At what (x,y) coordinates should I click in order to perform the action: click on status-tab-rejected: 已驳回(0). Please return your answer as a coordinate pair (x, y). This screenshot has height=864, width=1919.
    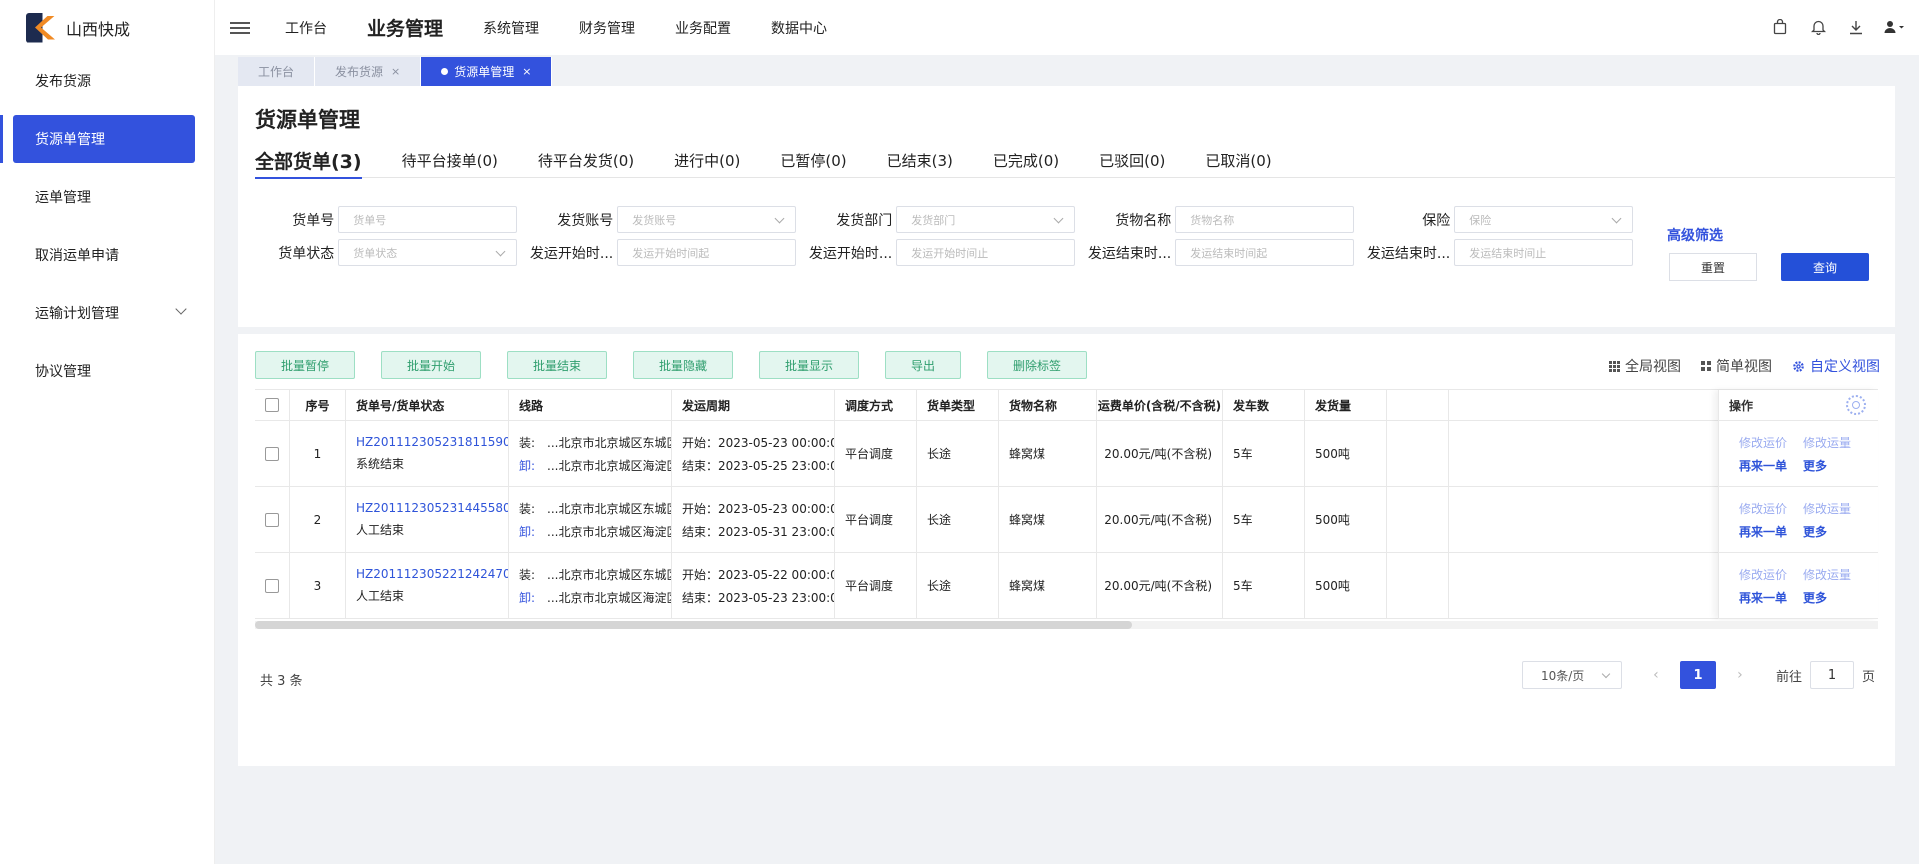
    Looking at the image, I should click on (1132, 160).